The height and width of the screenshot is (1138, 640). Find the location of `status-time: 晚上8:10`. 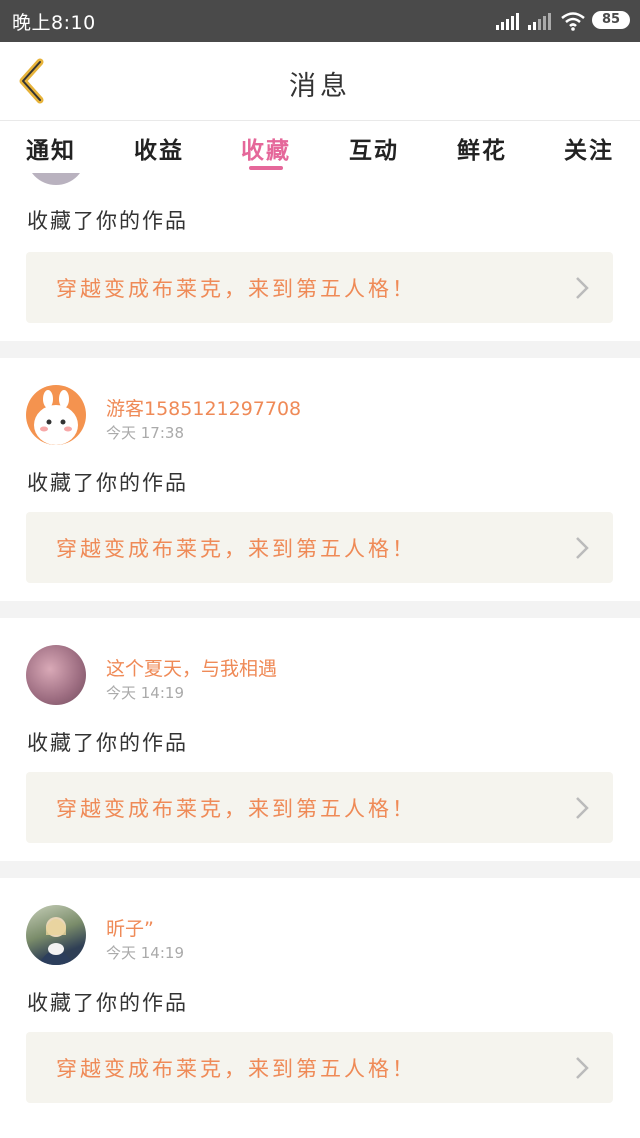

status-time: 晚上8:10 is located at coordinates (54, 23).